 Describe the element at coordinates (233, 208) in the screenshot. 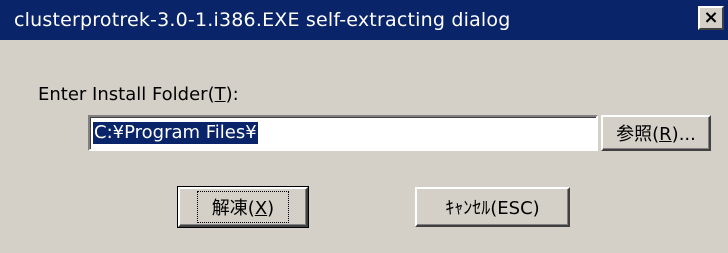

I see `extract-label-prefix: 解凍(` at that location.